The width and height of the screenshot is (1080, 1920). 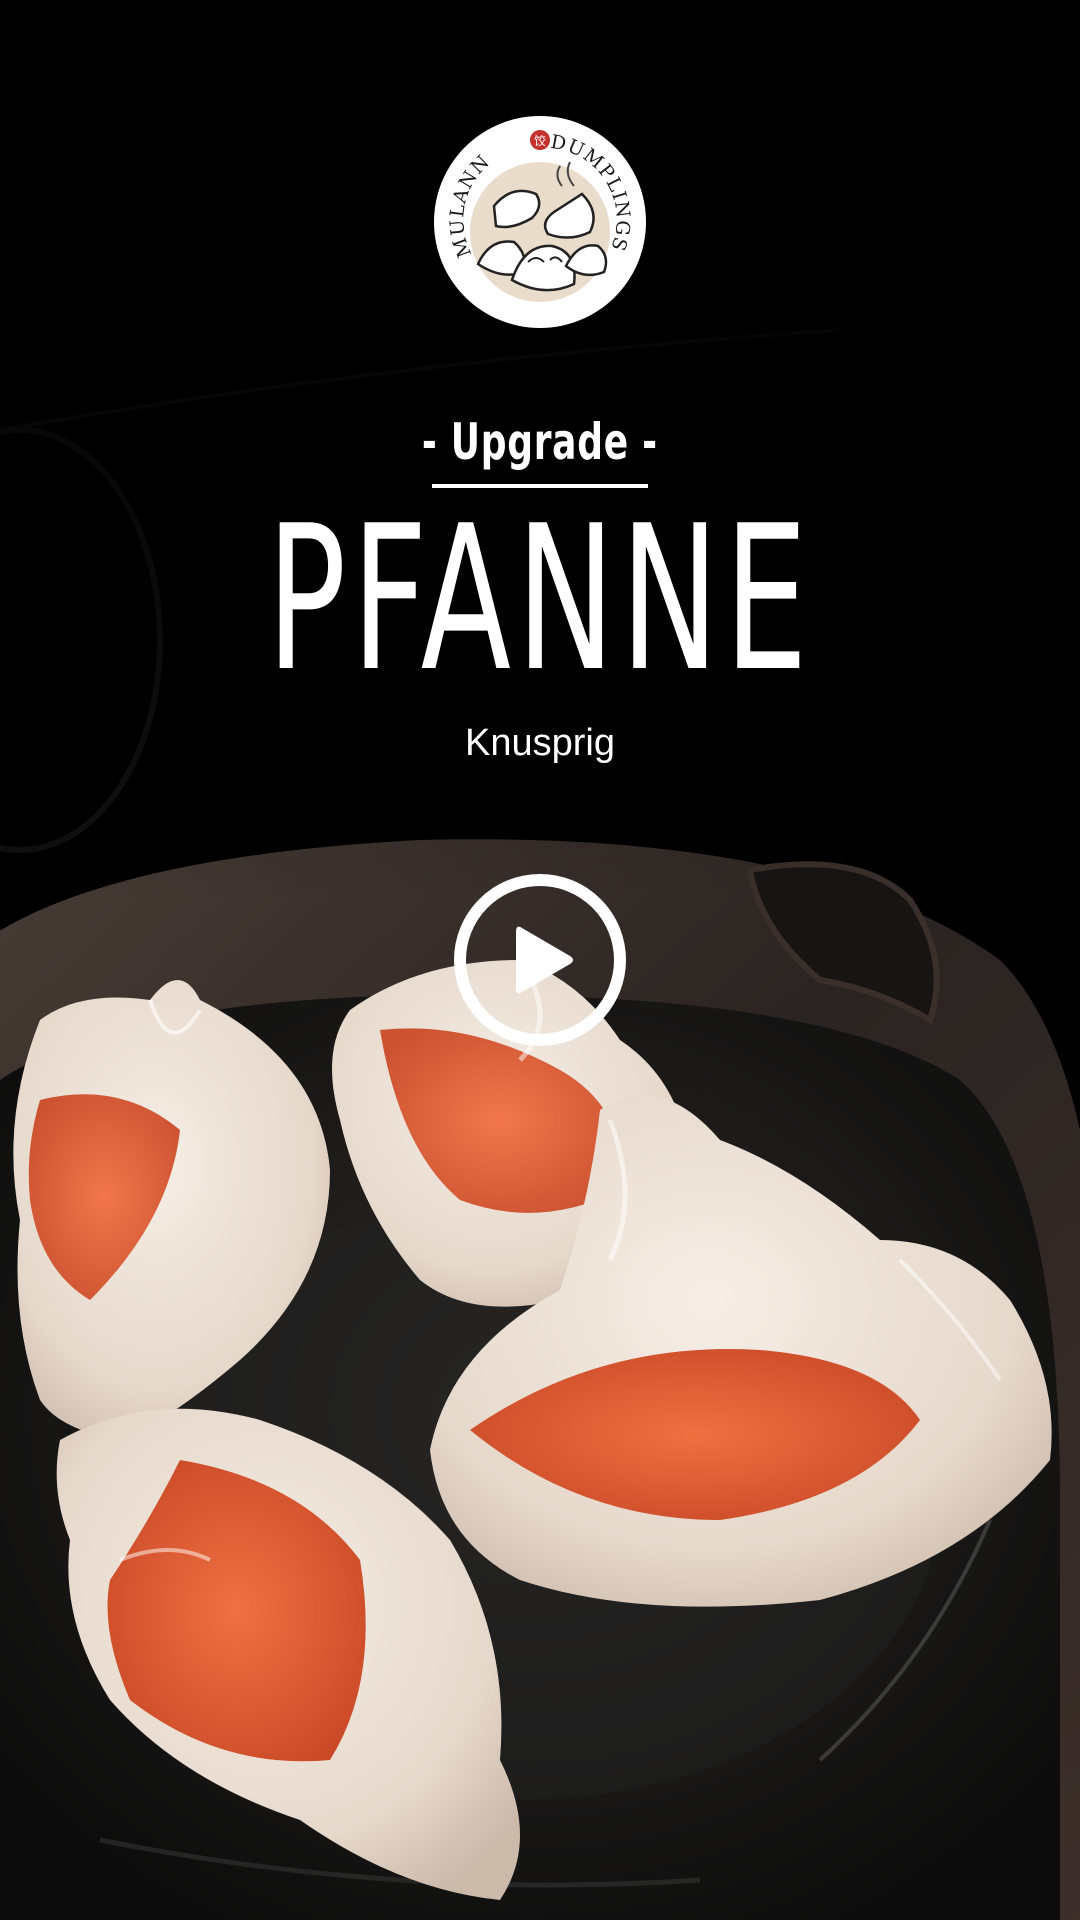 I want to click on subtitle: Knusprig, so click(x=540, y=743).